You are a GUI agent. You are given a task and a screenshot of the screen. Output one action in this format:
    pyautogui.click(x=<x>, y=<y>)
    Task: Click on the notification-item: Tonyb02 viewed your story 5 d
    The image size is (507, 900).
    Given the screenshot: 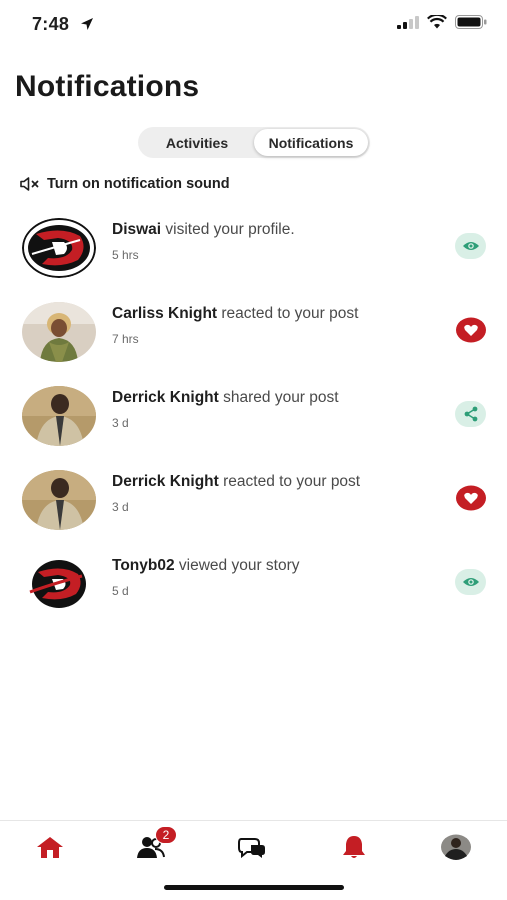 What is the action you would take?
    pyautogui.click(x=253, y=596)
    